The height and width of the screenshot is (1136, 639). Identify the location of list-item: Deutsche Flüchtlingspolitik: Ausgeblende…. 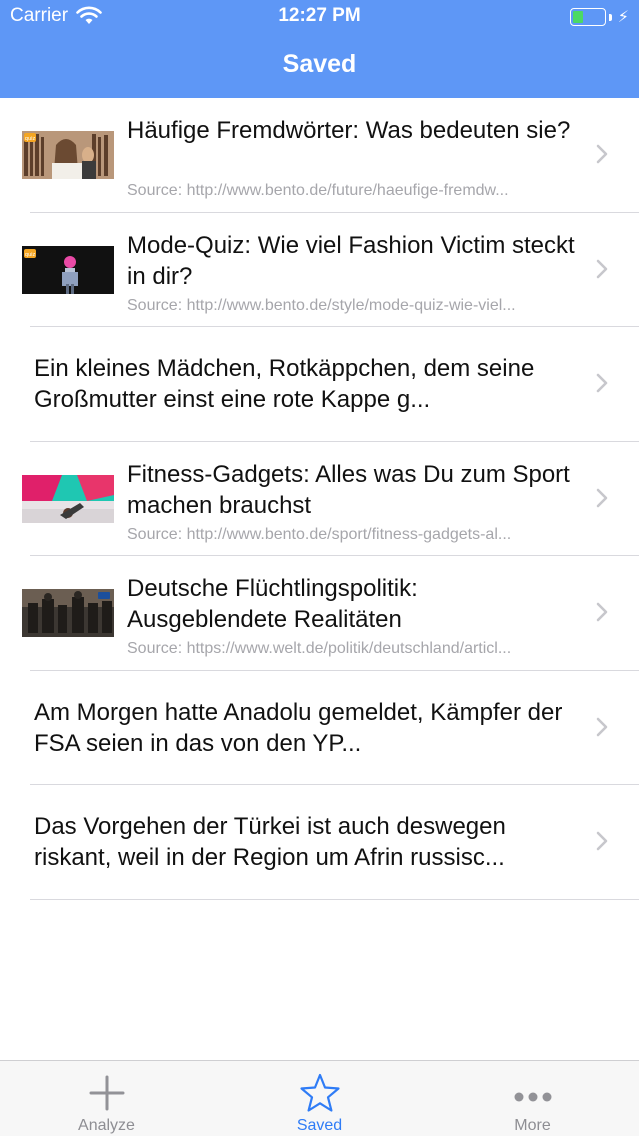
(319, 613).